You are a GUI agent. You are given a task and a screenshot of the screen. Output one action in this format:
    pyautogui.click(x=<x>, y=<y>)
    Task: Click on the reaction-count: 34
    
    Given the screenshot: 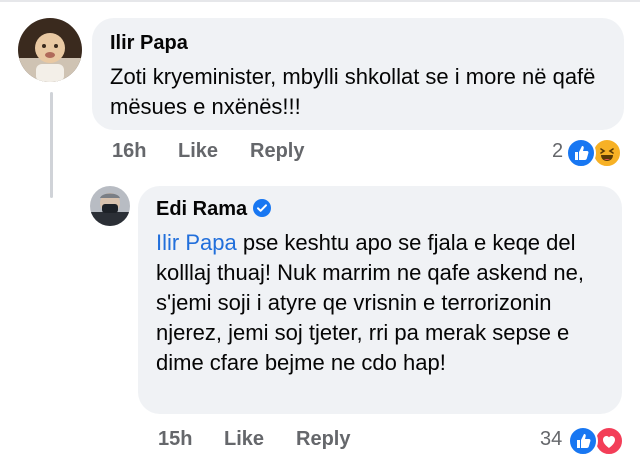 What is the action you would take?
    pyautogui.click(x=551, y=439)
    